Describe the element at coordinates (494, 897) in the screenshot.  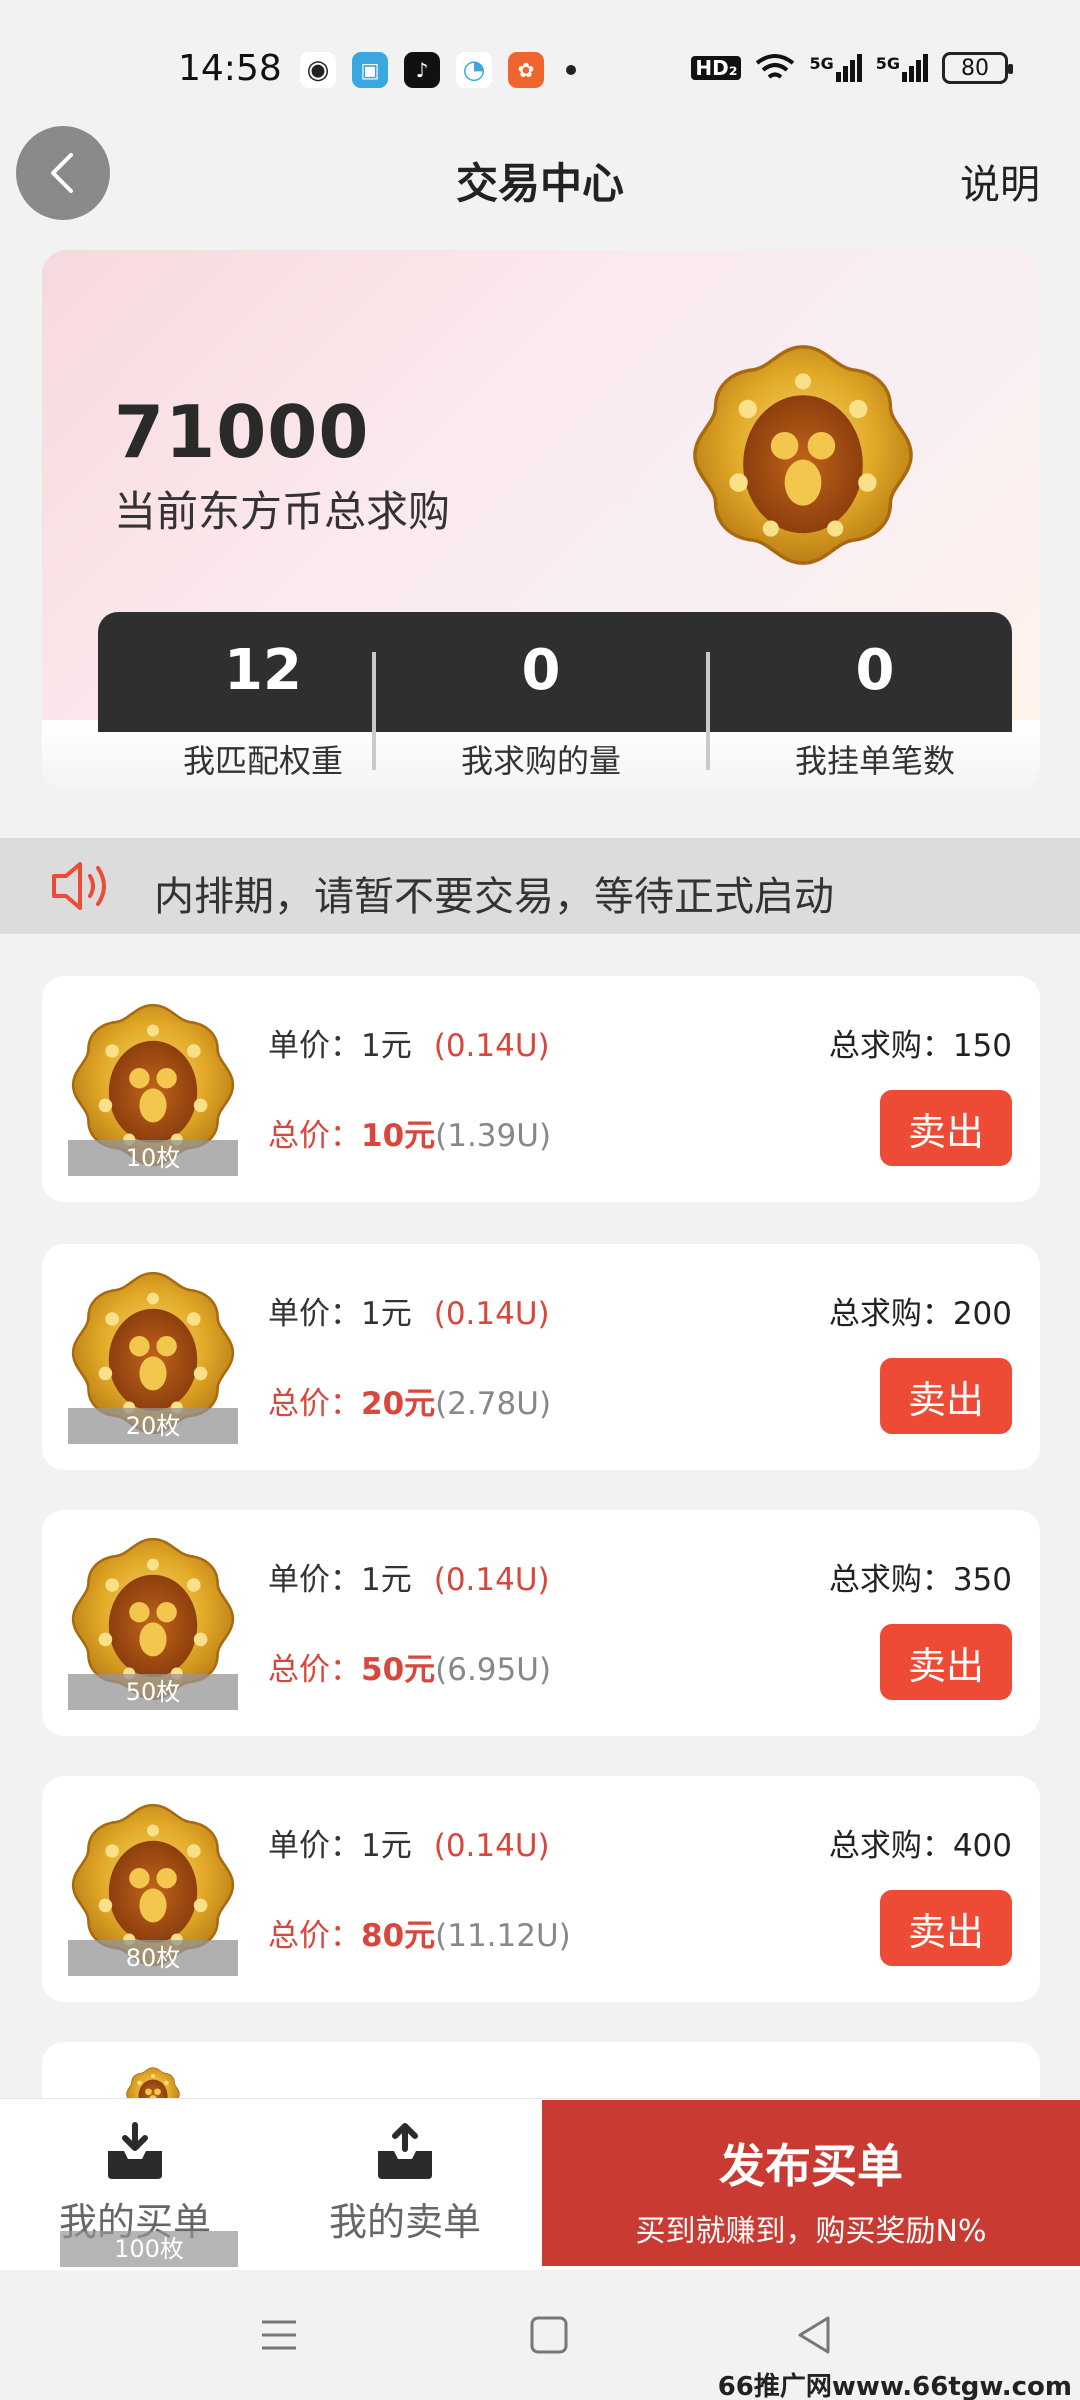
I see `notice-text: 内排期，请暂不要交易，等待正式启动` at that location.